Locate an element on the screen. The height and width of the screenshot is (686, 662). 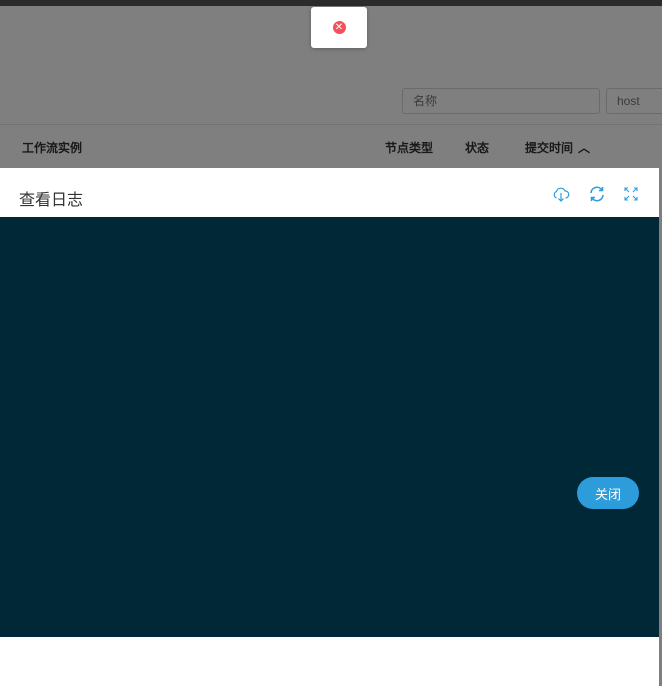
close-button: 关闭 is located at coordinates (608, 493).